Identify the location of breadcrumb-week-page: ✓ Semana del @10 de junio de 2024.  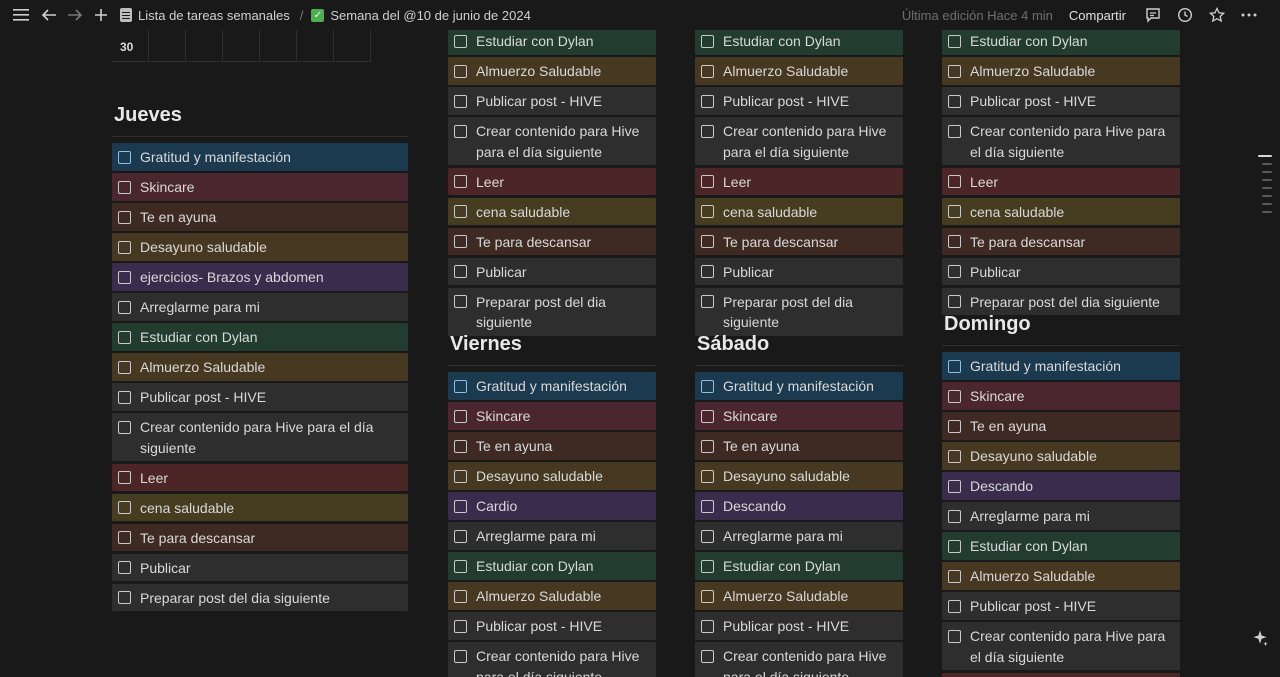
(421, 15).